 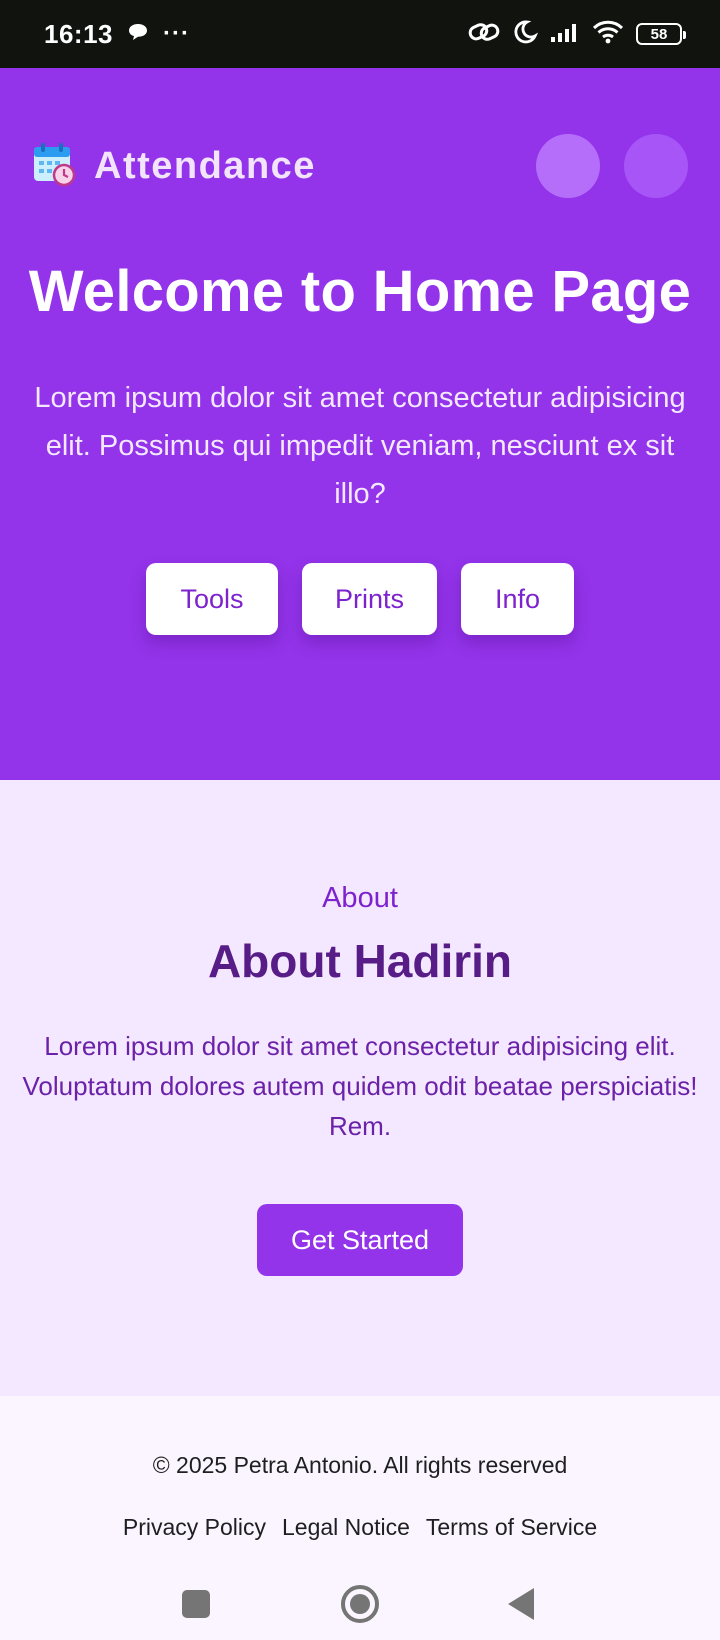 What do you see at coordinates (212, 599) in the screenshot?
I see `tools-button: Tools` at bounding box center [212, 599].